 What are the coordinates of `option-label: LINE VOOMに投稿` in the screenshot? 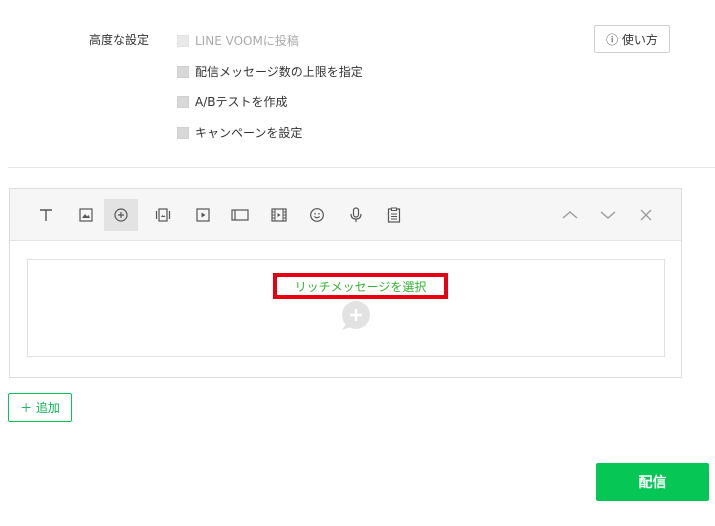 It's located at (247, 41).